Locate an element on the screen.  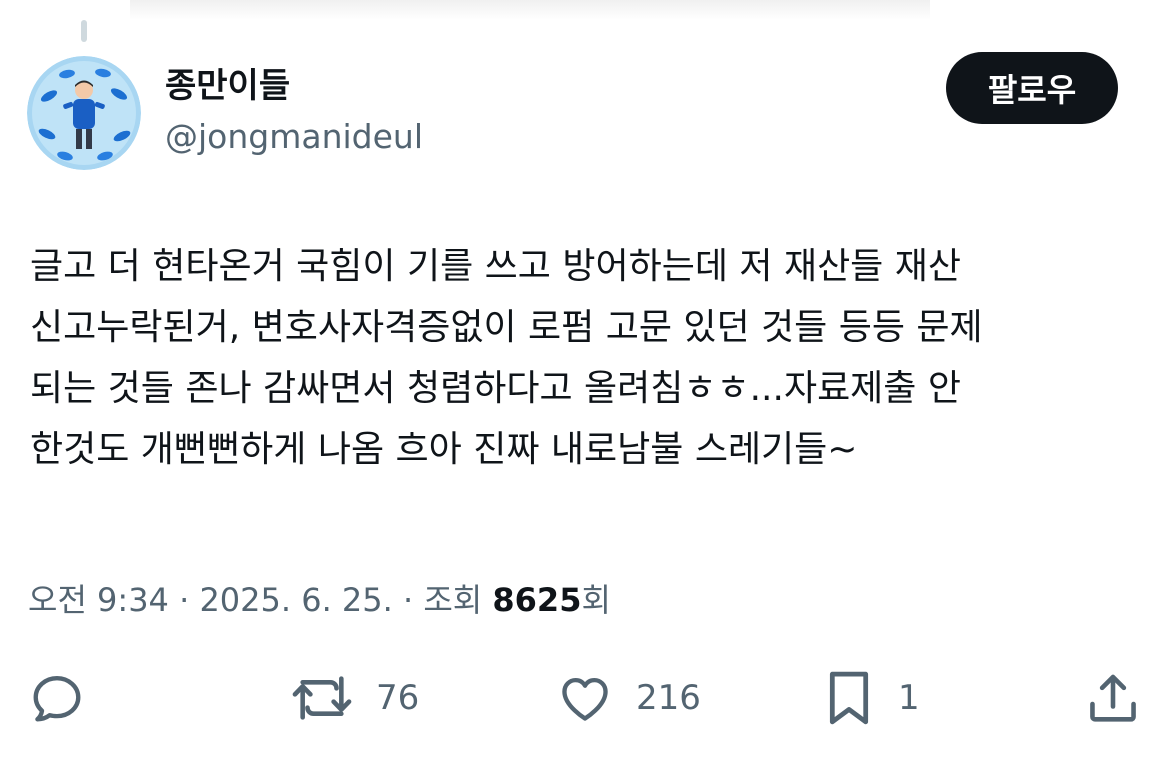
avatar is located at coordinates (84, 113).